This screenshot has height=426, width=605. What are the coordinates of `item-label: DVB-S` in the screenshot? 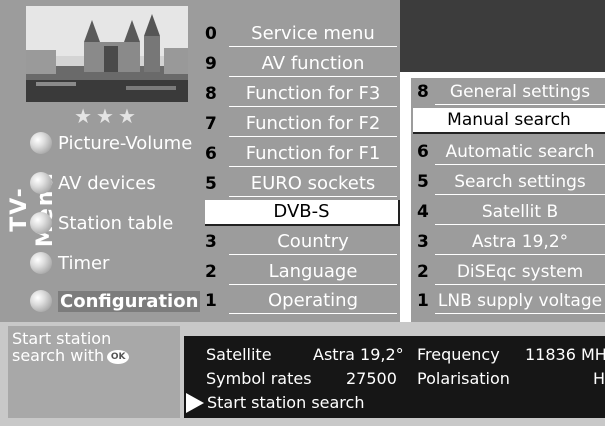 It's located at (302, 213).